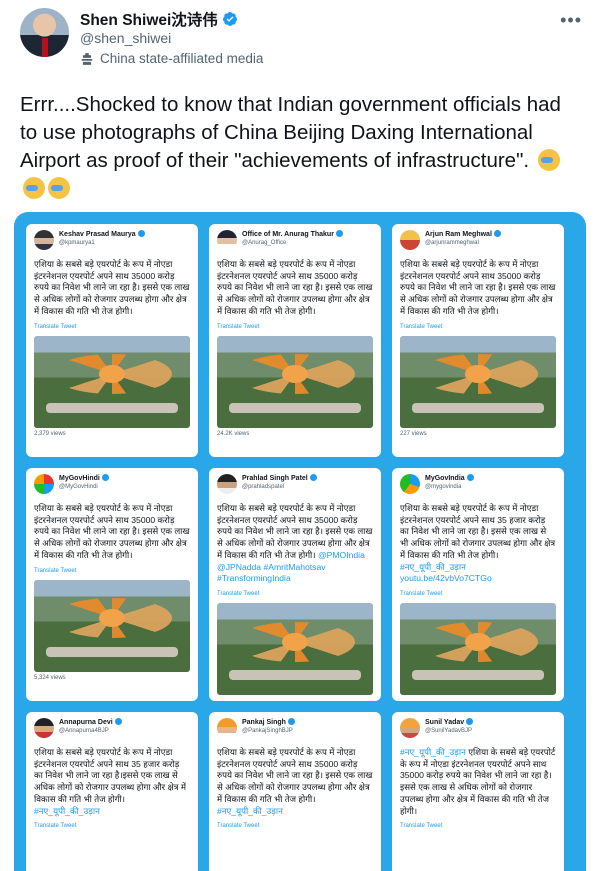 This screenshot has width=598, height=871. What do you see at coordinates (149, 19) in the screenshot?
I see `author-display-name: Shen Shiwei沈诗伟` at bounding box center [149, 19].